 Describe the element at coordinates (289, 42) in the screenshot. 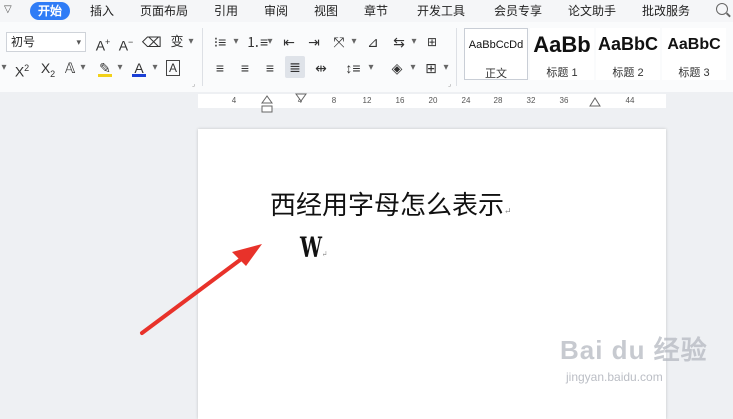

I see `decrease-indent-icon: ⇤` at that location.